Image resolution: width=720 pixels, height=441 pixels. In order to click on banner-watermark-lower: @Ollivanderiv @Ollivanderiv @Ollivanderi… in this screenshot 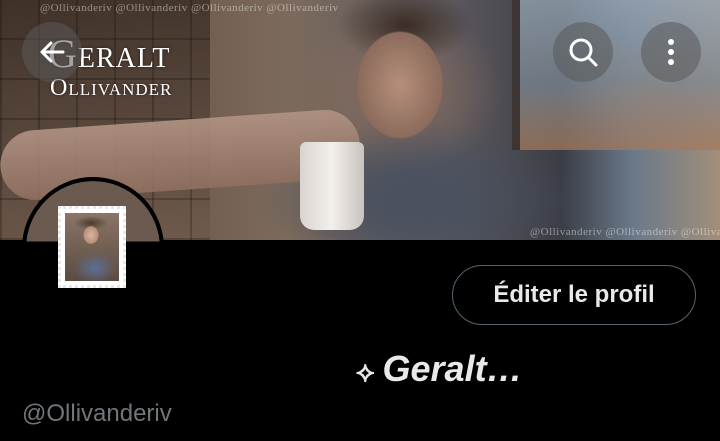, I will do `click(625, 232)`.